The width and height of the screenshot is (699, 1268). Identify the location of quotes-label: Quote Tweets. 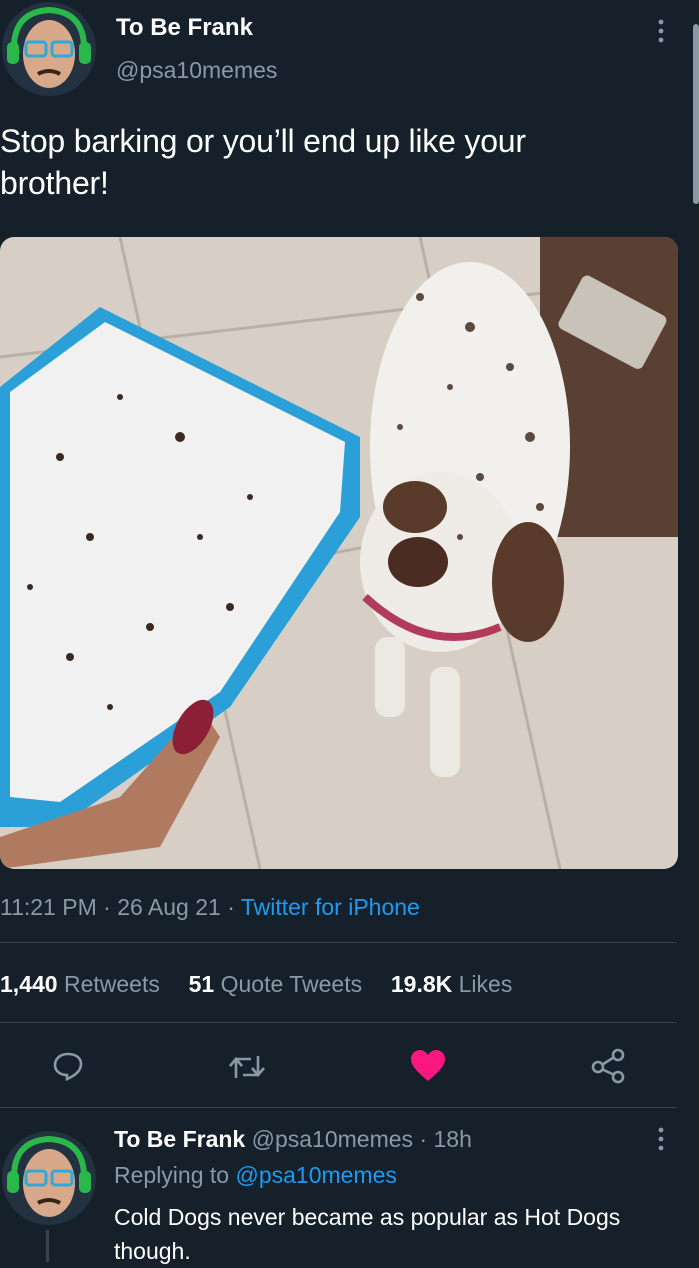
(291, 984).